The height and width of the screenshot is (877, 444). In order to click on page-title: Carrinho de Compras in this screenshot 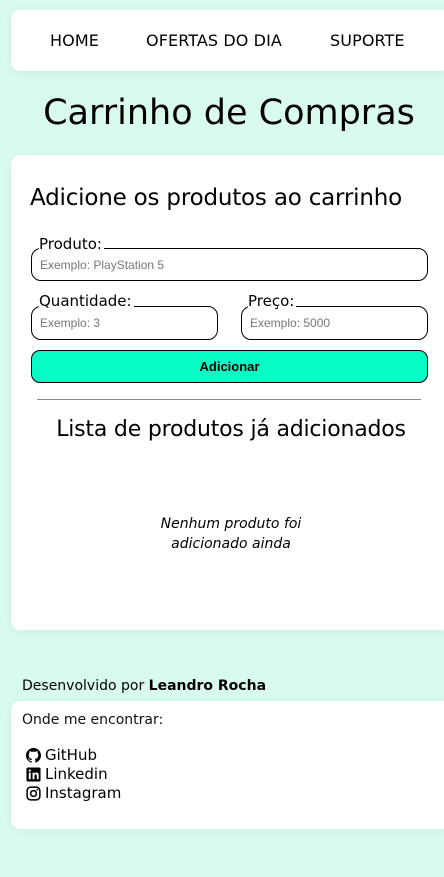, I will do `click(229, 113)`.